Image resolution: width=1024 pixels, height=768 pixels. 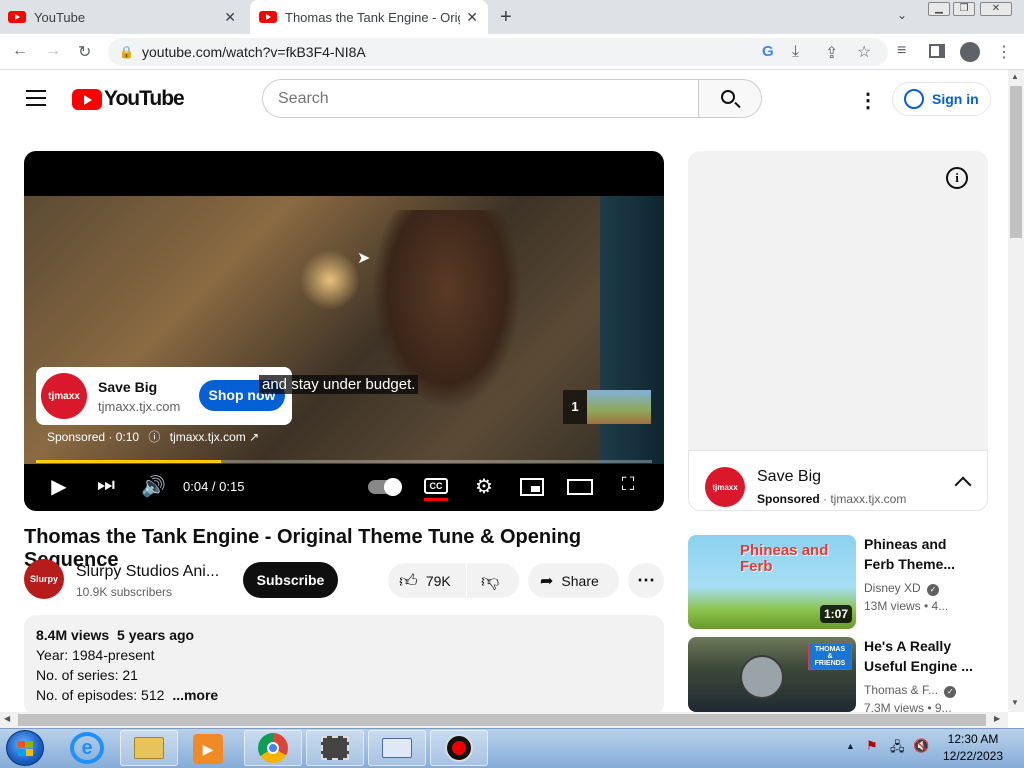 I want to click on hamburger-menu-icon, so click(x=36, y=98).